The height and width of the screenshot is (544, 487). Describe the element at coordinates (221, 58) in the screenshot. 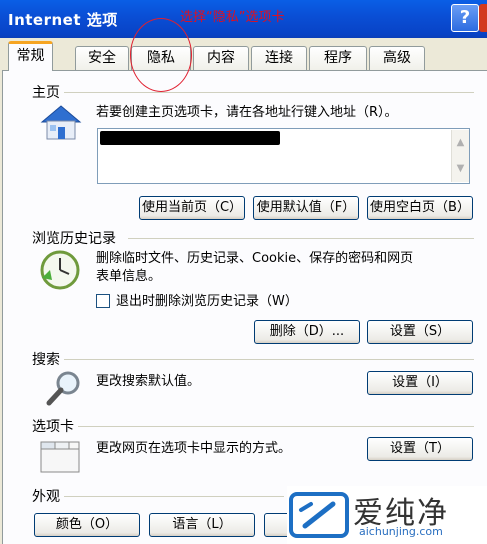

I see `tab-content: 内容` at that location.